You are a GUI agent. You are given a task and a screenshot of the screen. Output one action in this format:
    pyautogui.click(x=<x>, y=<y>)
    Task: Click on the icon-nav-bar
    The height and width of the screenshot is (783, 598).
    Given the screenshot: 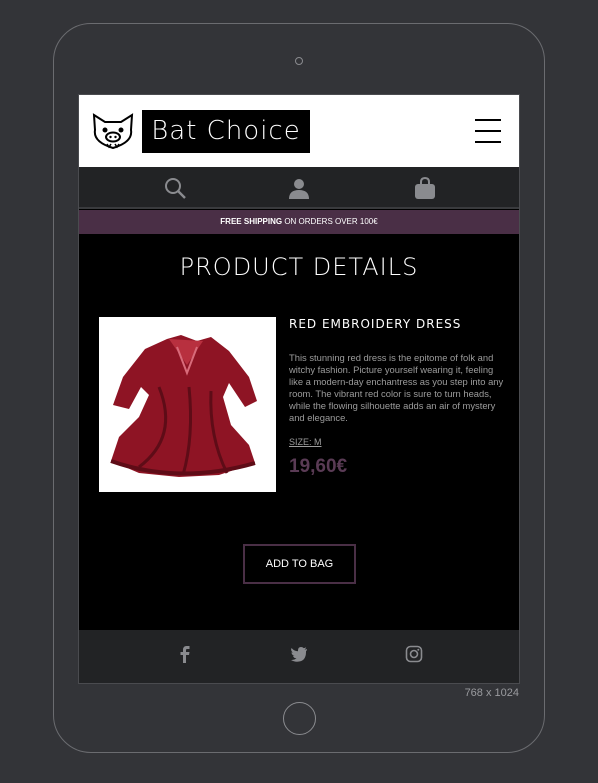 What is the action you would take?
    pyautogui.click(x=299, y=188)
    